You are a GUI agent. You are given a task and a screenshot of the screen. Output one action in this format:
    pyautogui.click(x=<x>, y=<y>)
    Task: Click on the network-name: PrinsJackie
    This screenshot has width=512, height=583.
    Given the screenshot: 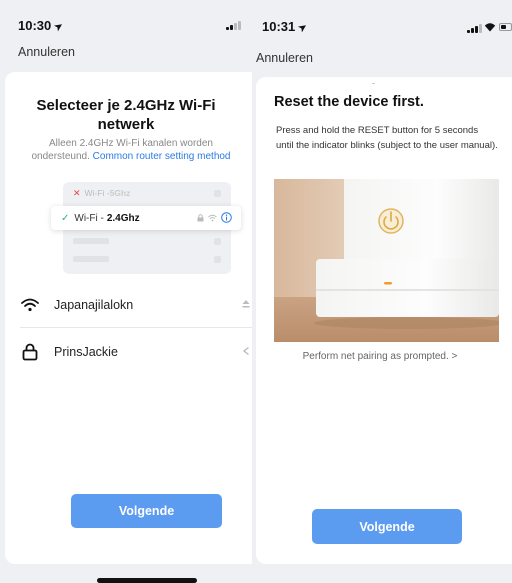 What is the action you would take?
    pyautogui.click(x=86, y=352)
    